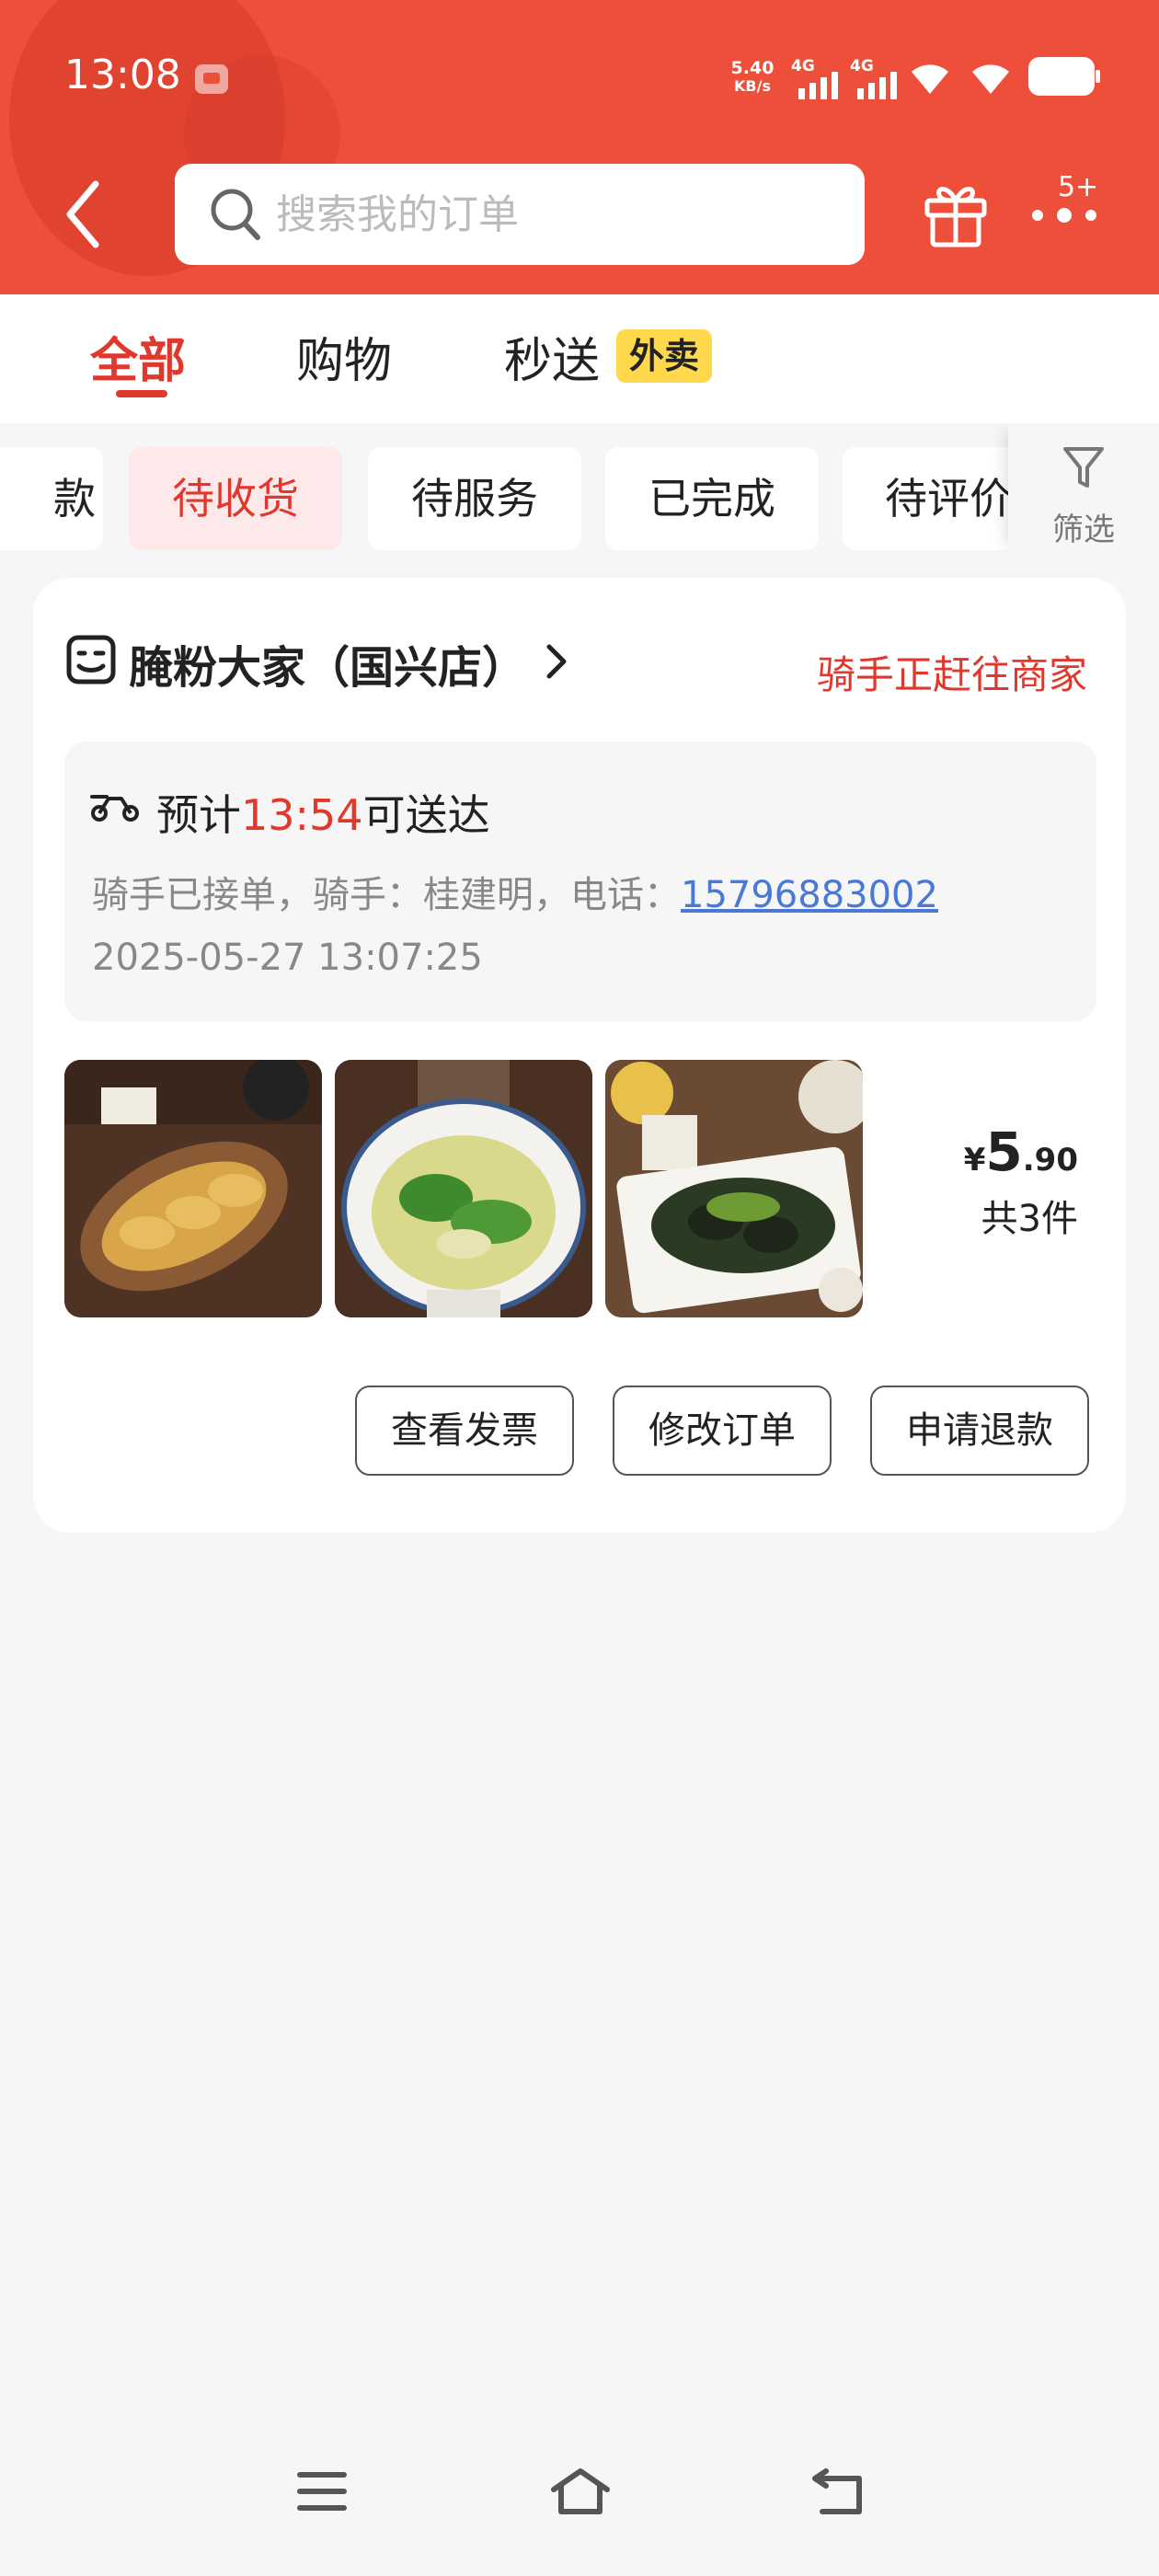  I want to click on rider-info: 骑手已接单，骑手：桂建明，电话：15796883002, so click(515, 895).